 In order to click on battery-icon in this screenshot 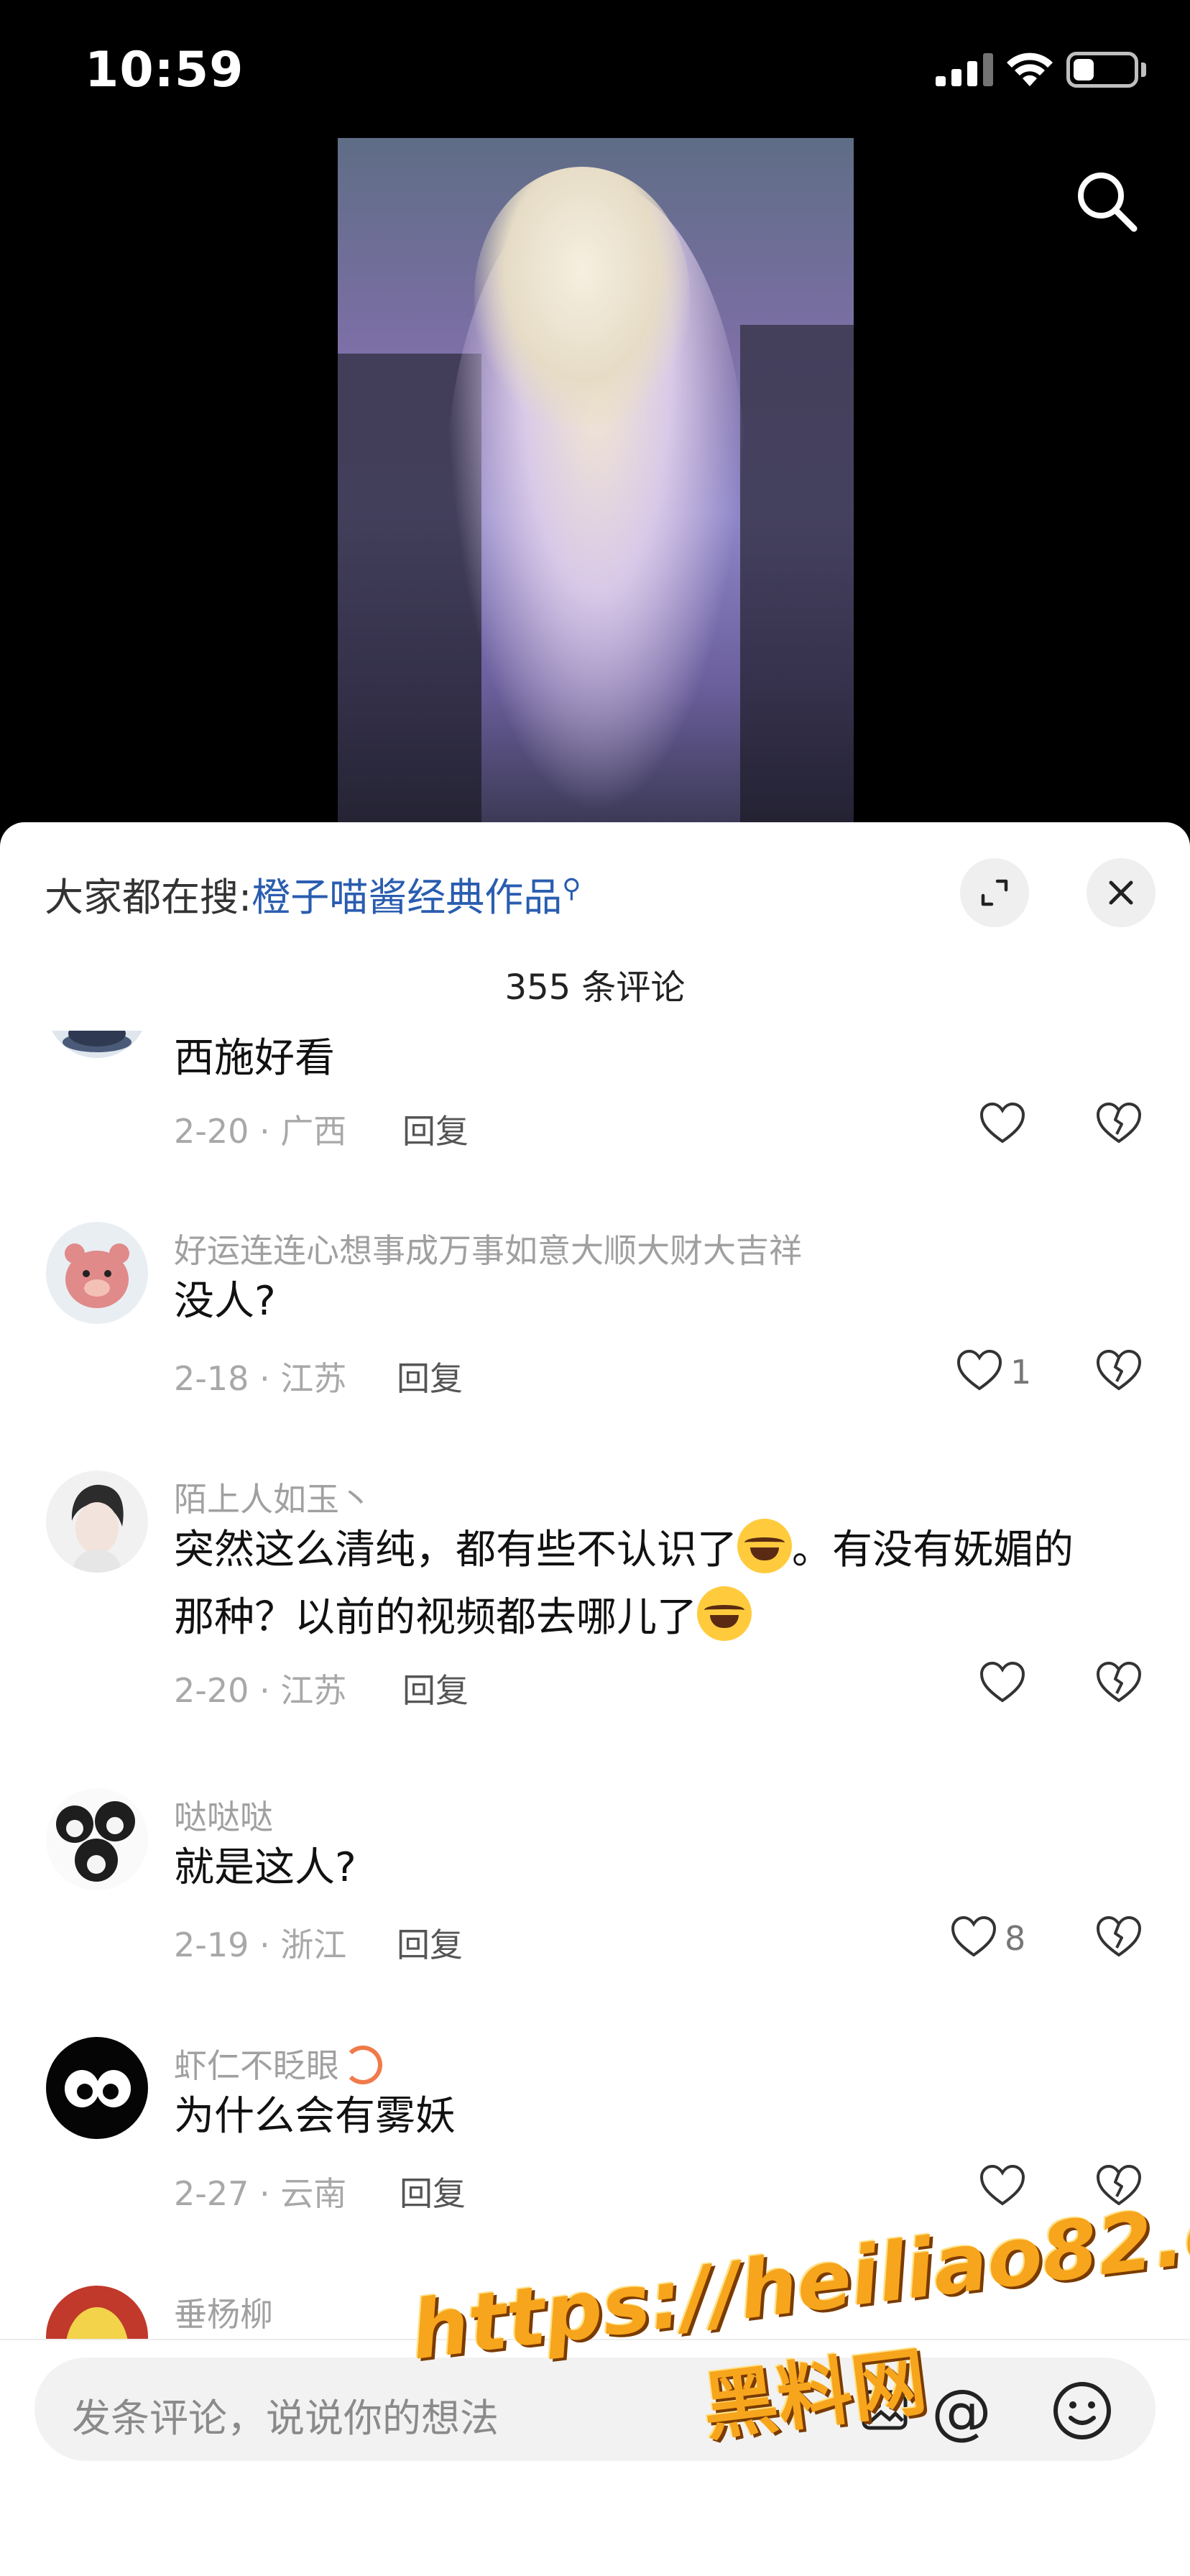, I will do `click(1102, 70)`.